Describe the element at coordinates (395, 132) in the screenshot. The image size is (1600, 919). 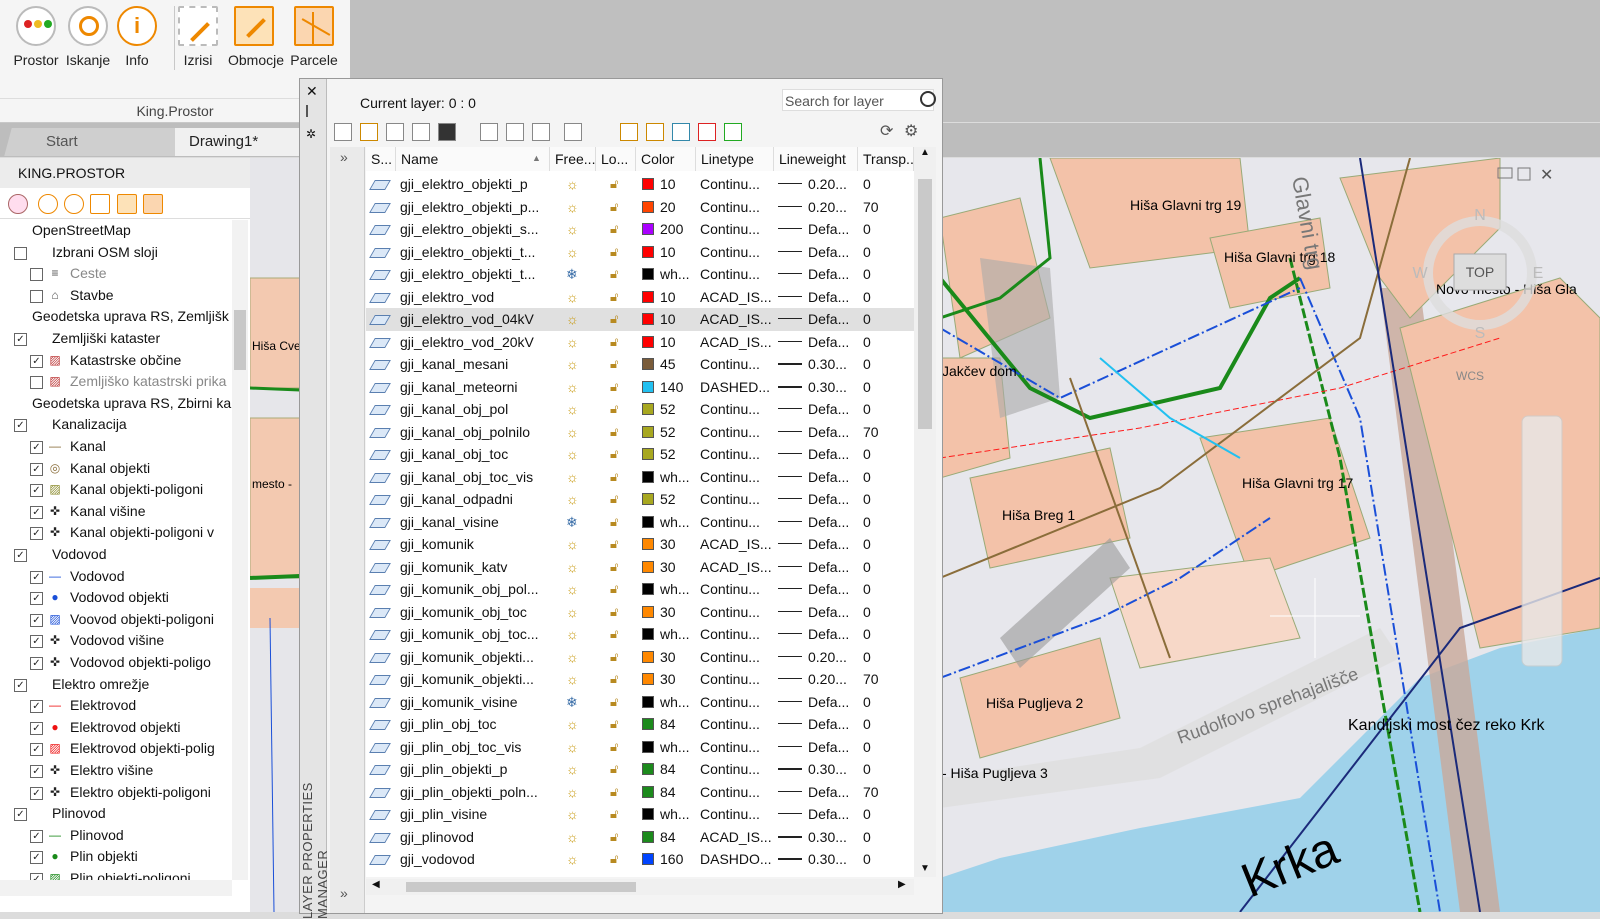
I see `layer-states-icon` at that location.